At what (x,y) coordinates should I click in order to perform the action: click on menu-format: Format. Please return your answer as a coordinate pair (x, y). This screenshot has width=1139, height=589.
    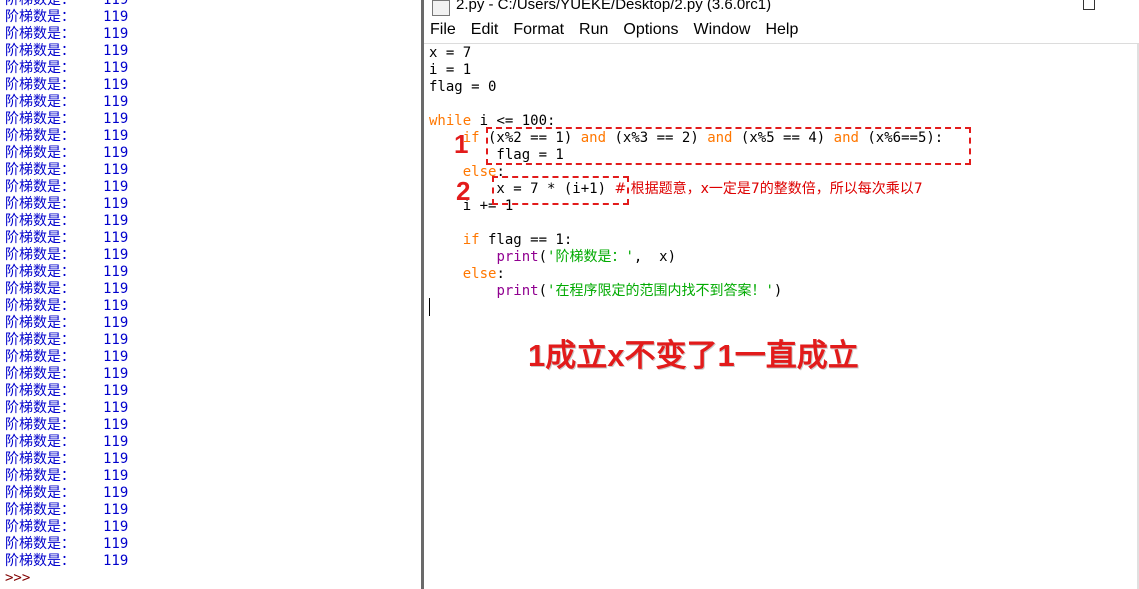
    Looking at the image, I should click on (540, 30).